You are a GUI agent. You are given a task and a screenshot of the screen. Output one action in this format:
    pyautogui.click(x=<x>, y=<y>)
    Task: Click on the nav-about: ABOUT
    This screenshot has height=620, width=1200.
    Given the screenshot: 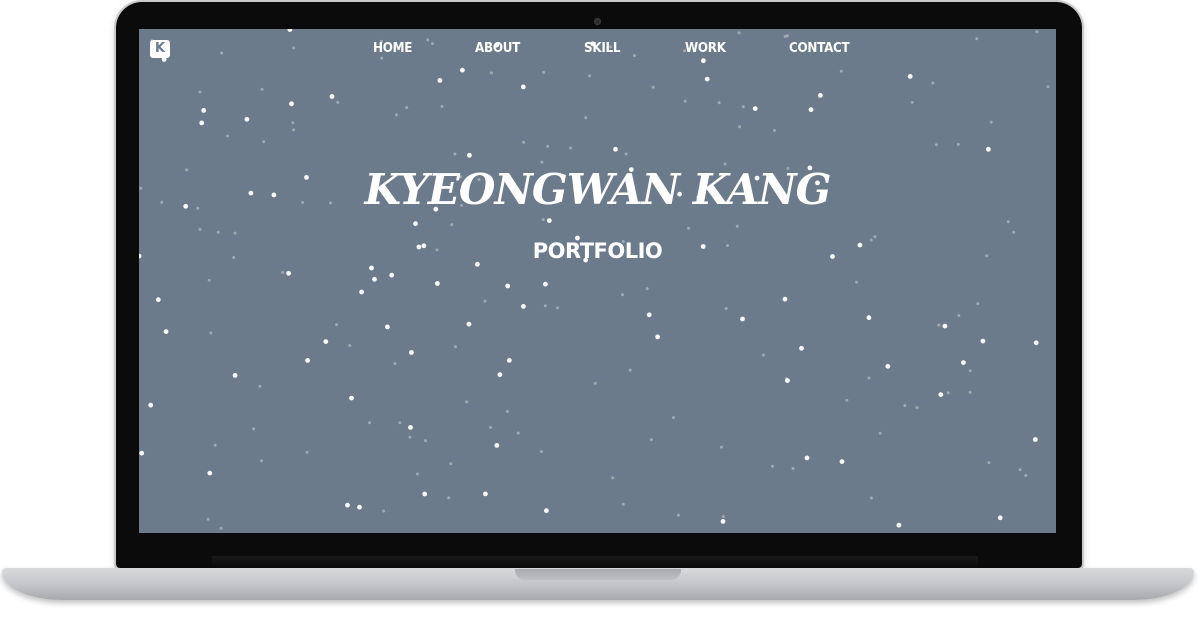 What is the action you would take?
    pyautogui.click(x=497, y=48)
    